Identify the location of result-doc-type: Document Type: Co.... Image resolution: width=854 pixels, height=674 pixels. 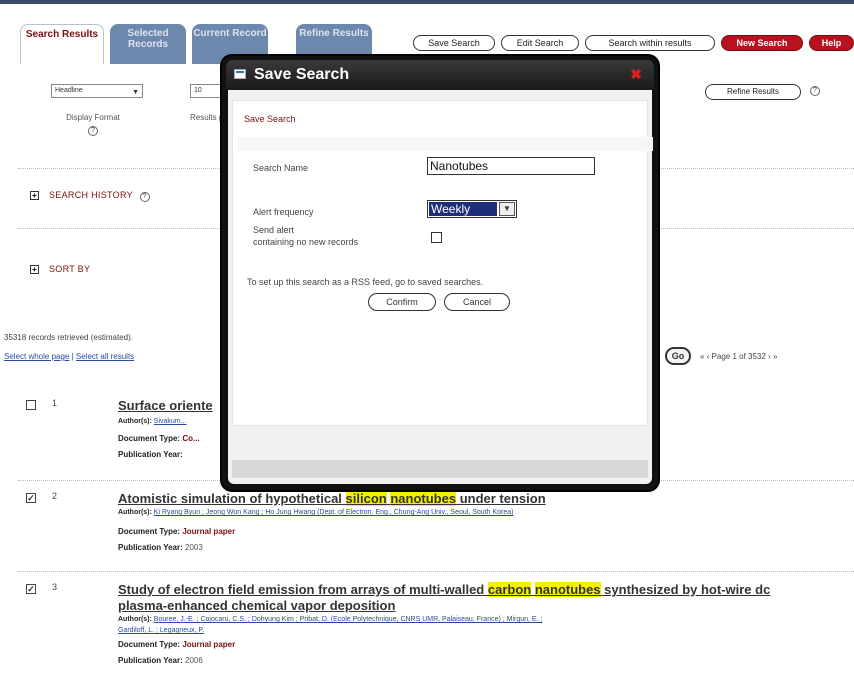
(159, 438).